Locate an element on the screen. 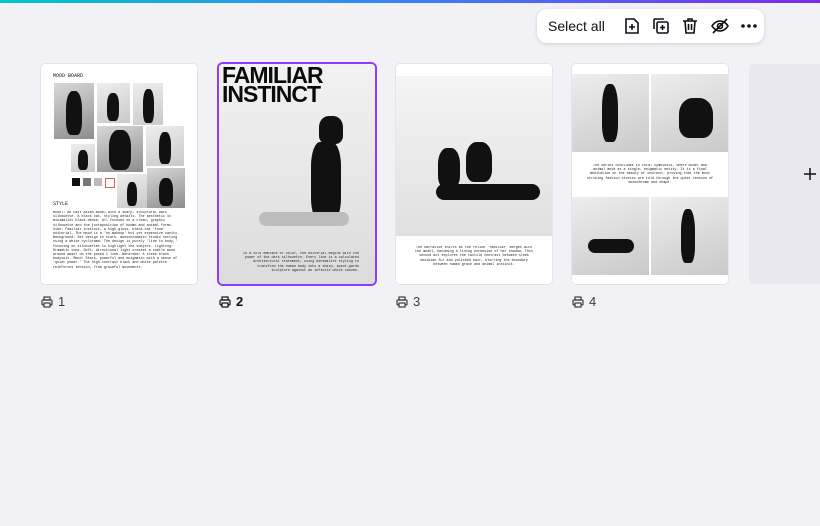 The image size is (820, 526). add-page-button is located at coordinates (784, 174).